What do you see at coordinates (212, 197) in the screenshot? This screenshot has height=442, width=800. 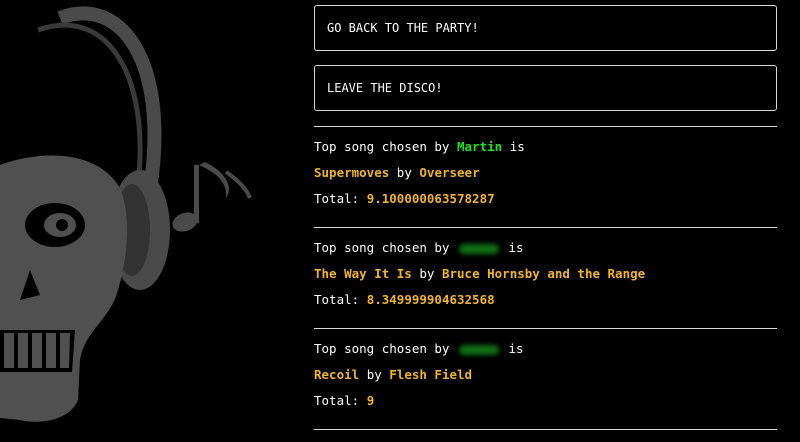 I see `music-note-icon` at bounding box center [212, 197].